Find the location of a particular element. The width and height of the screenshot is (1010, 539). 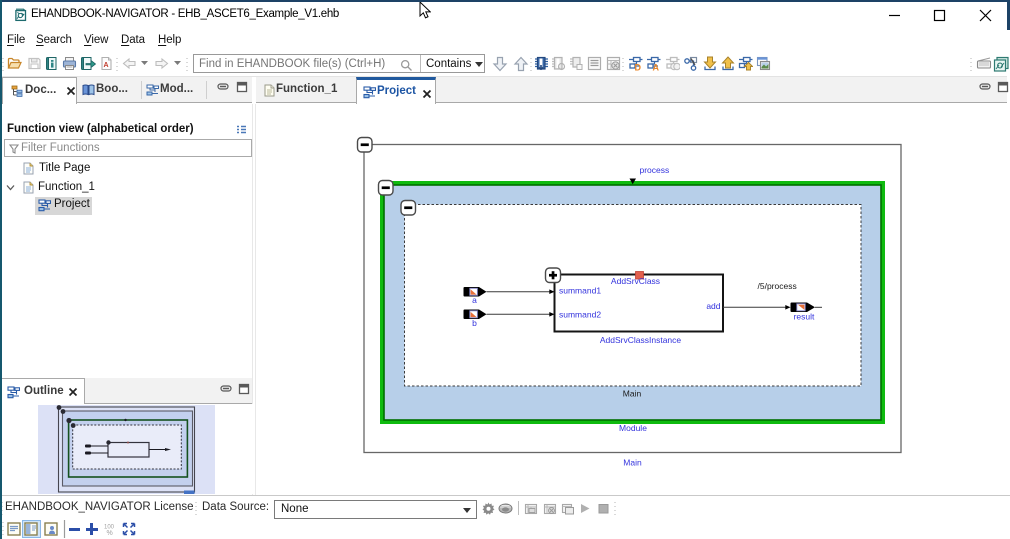

svg-text: process is located at coordinates (655, 170).